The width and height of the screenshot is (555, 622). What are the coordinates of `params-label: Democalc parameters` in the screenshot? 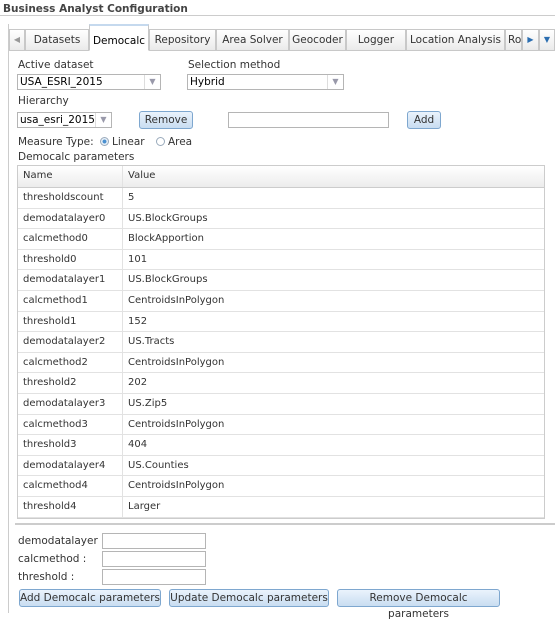 It's located at (76, 157).